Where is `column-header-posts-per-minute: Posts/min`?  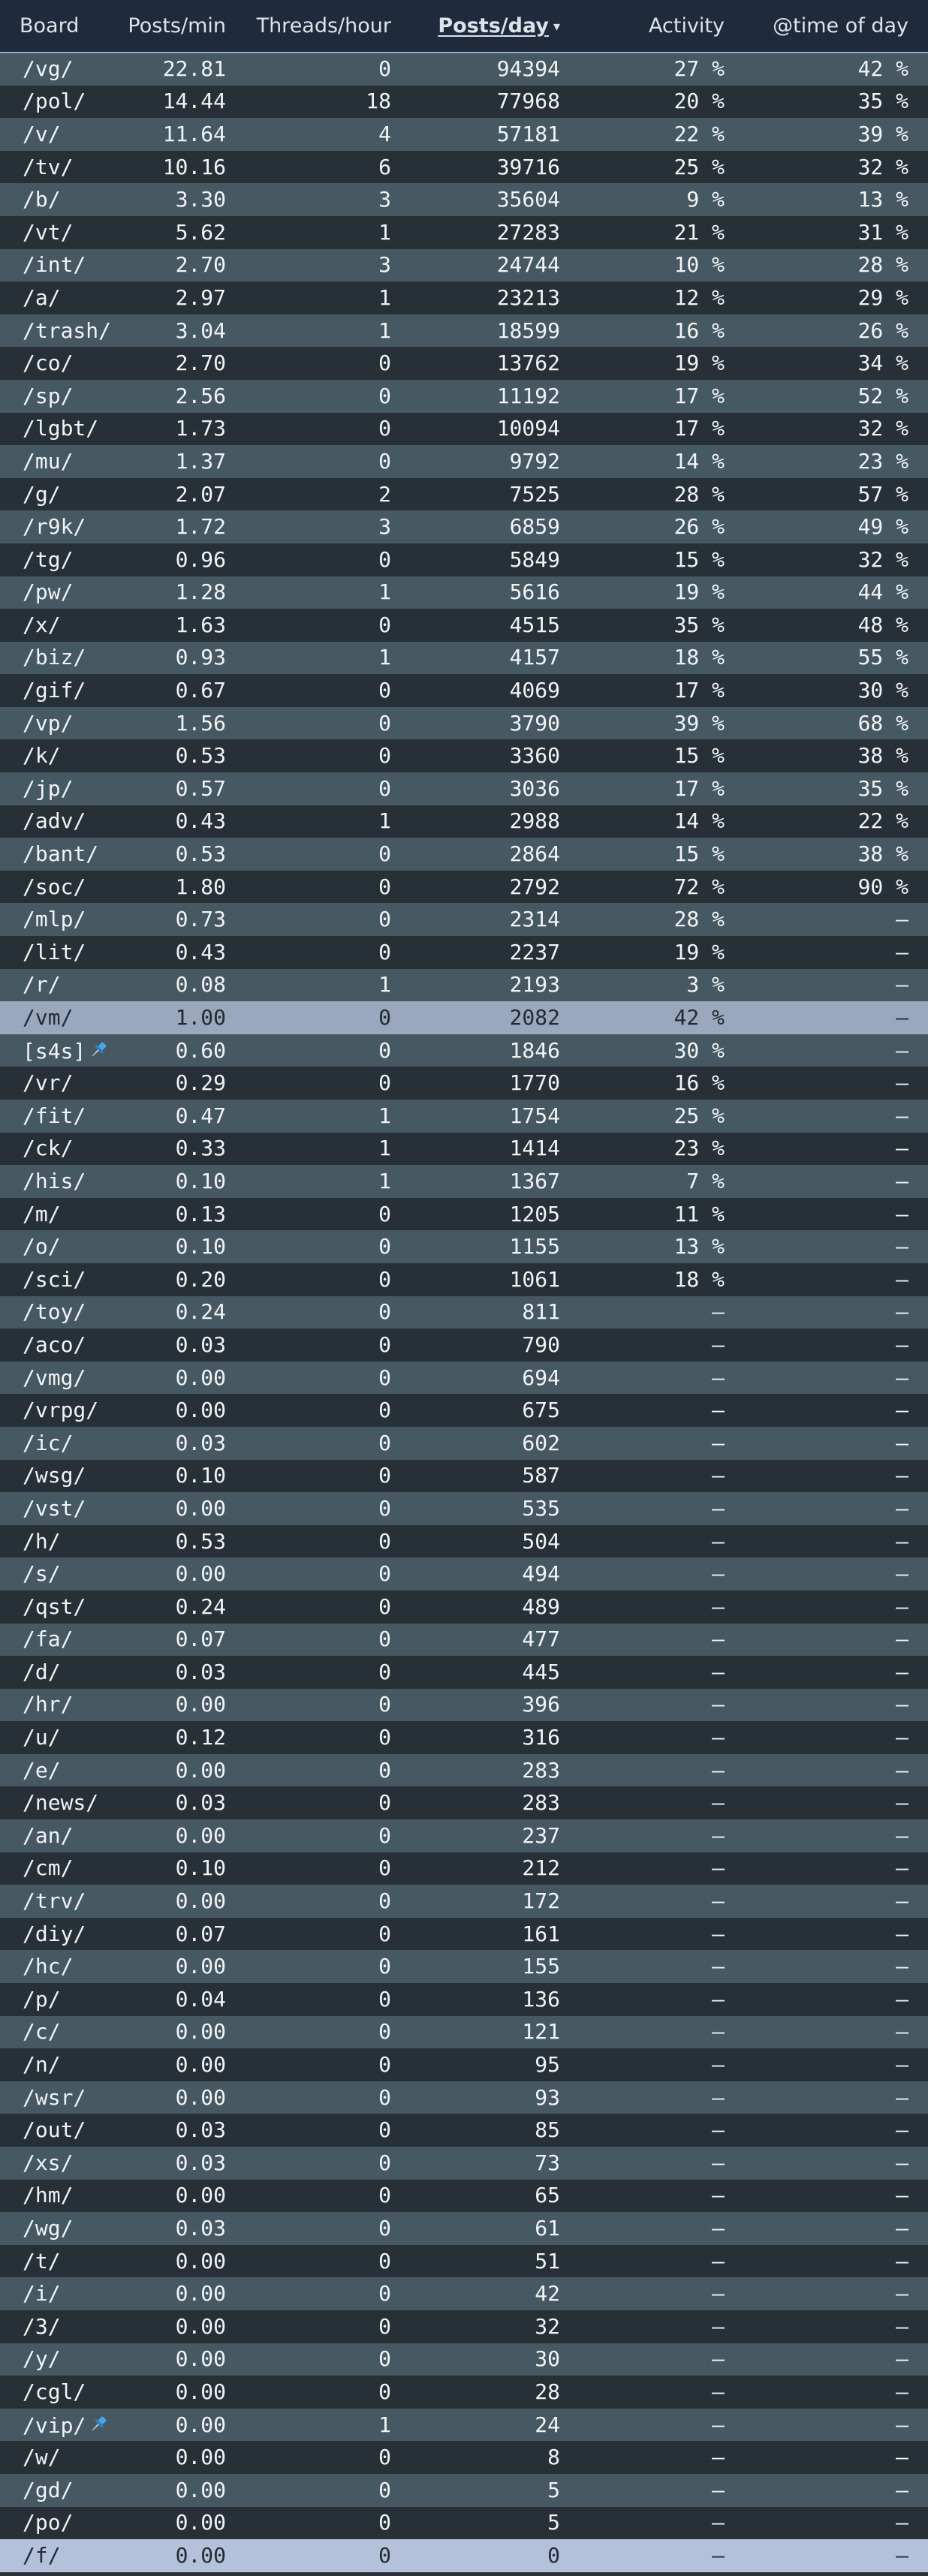
column-header-posts-per-minute: Posts/min is located at coordinates (178, 26).